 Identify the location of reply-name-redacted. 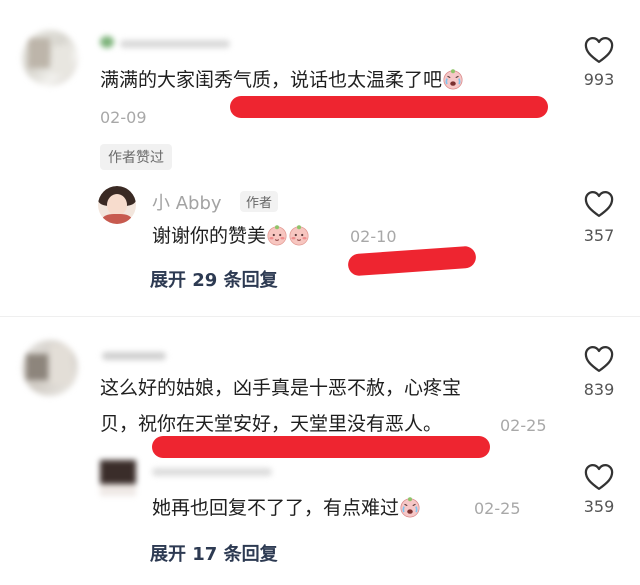
(222, 471).